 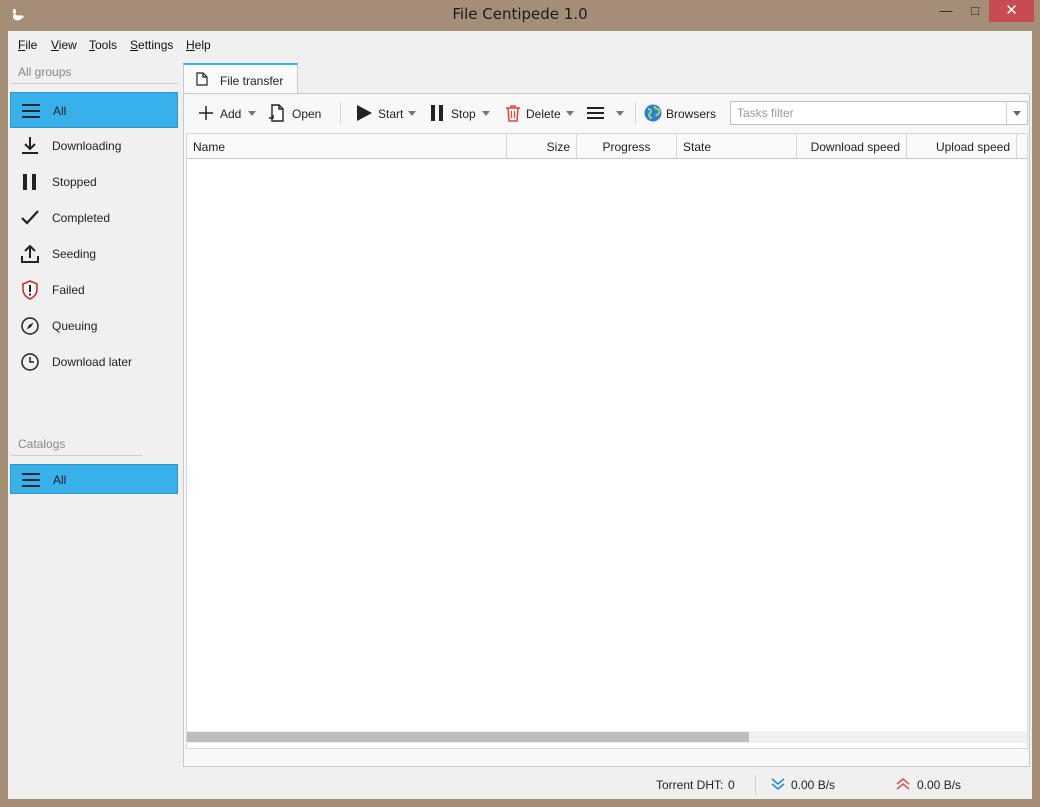 I want to click on sidebar-item-downloading: Downloading, so click(x=94, y=146).